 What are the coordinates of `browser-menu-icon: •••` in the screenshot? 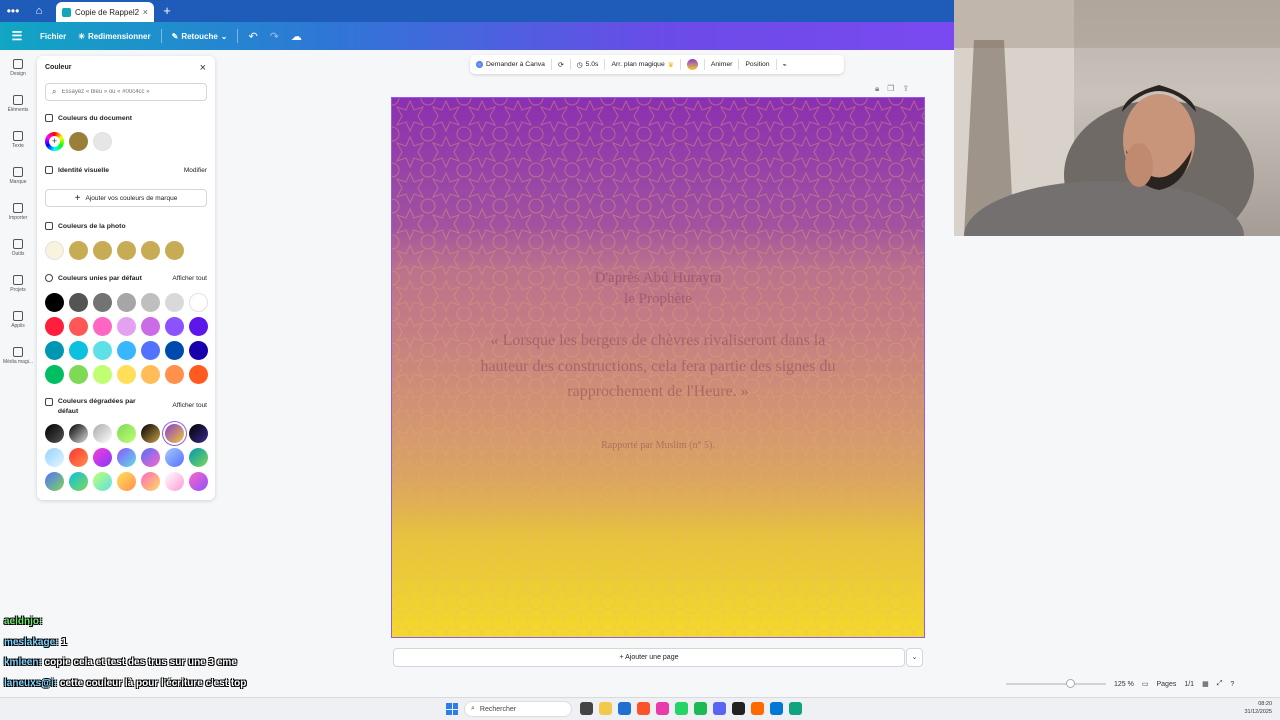 It's located at (13, 11).